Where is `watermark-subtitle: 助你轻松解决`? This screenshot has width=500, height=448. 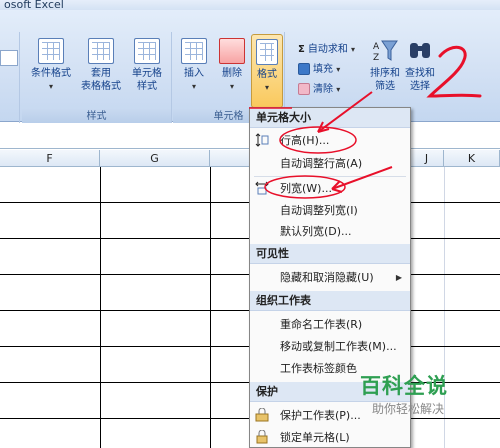
watermark-subtitle: 助你轻松解决 is located at coordinates (408, 409).